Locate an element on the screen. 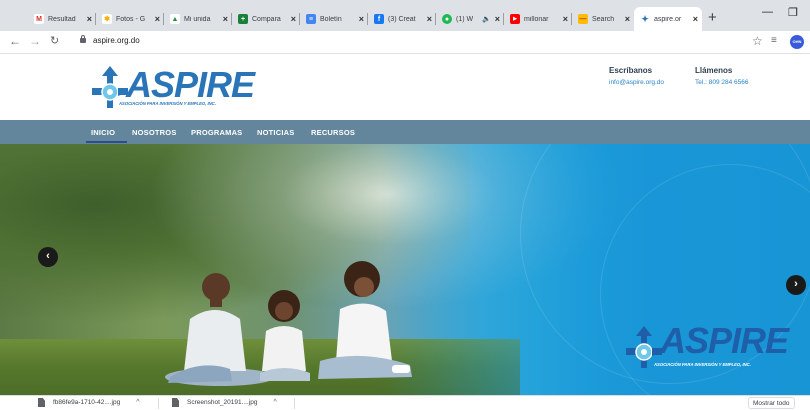  browser-tab: — Search × is located at coordinates (603, 19).